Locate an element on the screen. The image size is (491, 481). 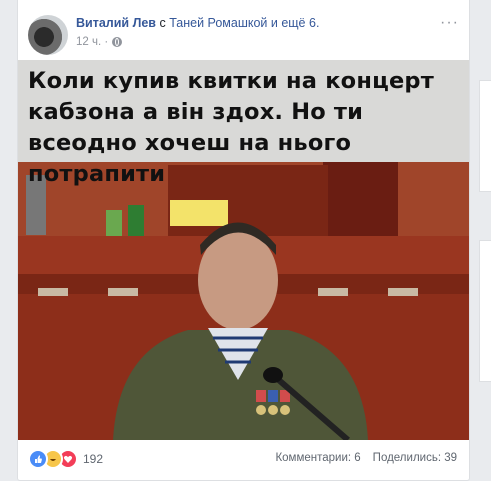
author-avatar is located at coordinates (48, 35).